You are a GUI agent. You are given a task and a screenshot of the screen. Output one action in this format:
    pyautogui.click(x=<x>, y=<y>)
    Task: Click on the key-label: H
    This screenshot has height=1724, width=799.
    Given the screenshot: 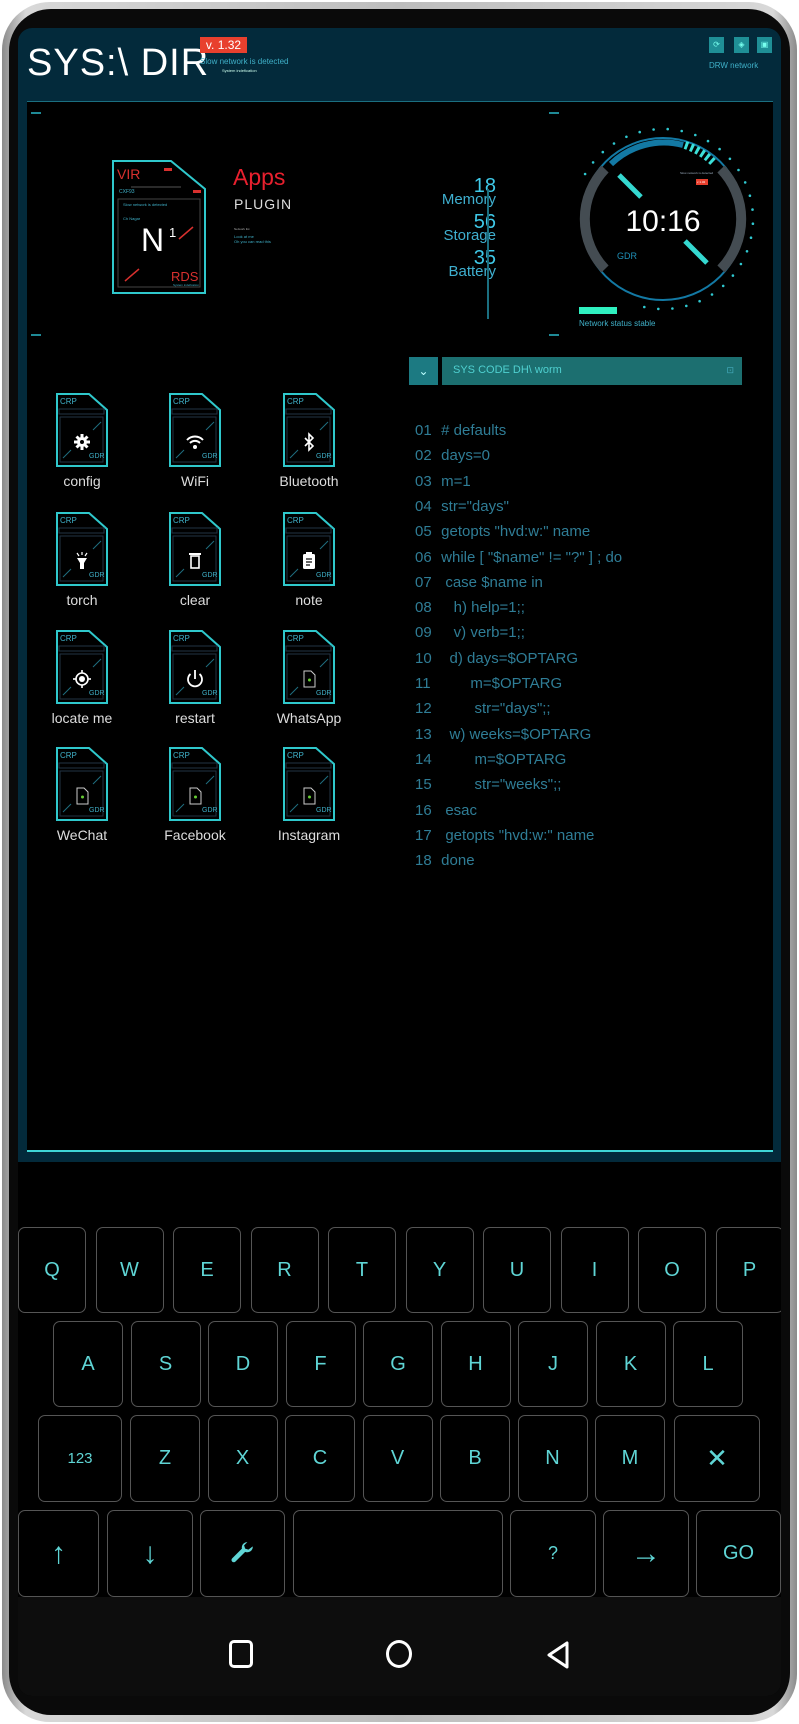 What is the action you would take?
    pyautogui.click(x=475, y=1363)
    